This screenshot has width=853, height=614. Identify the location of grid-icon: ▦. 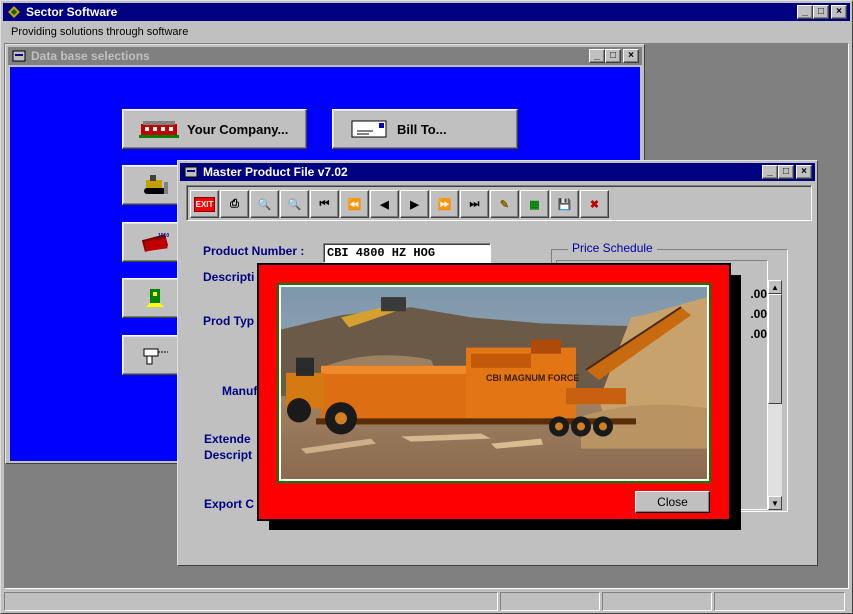
(534, 204).